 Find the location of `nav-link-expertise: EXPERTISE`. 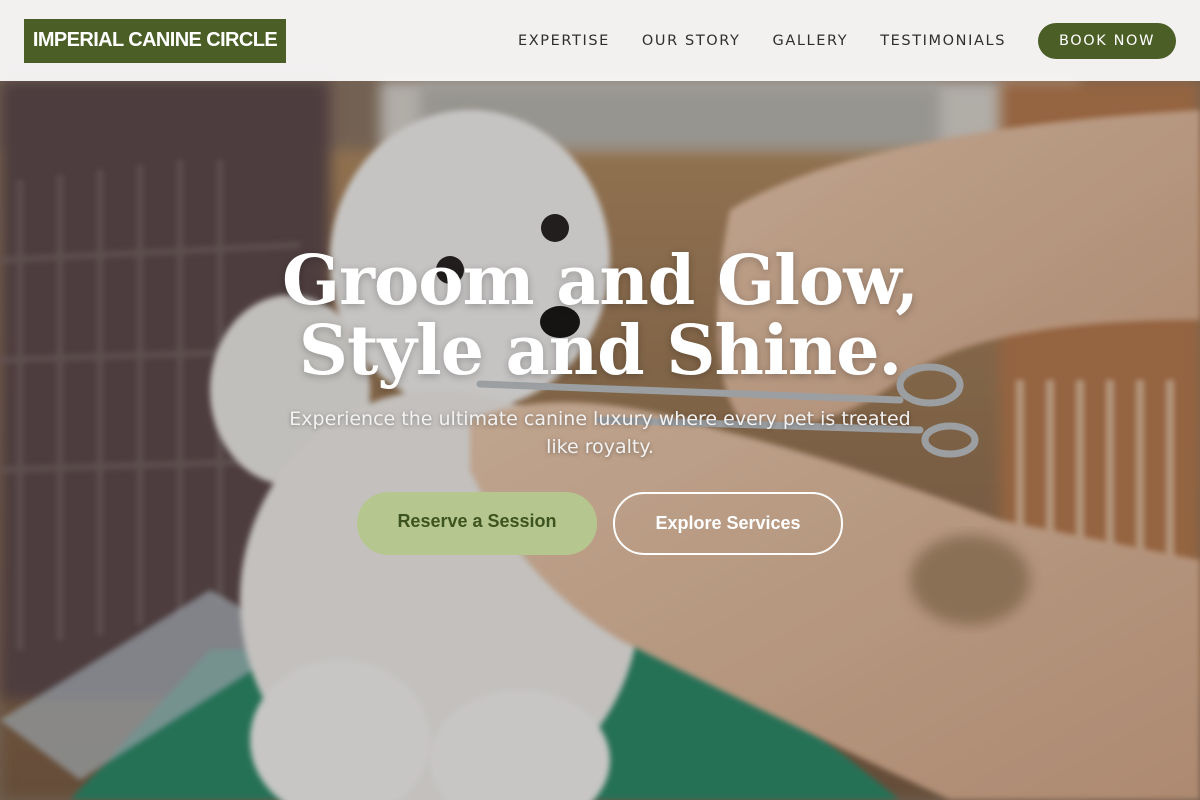

nav-link-expertise: EXPERTISE is located at coordinates (564, 41).